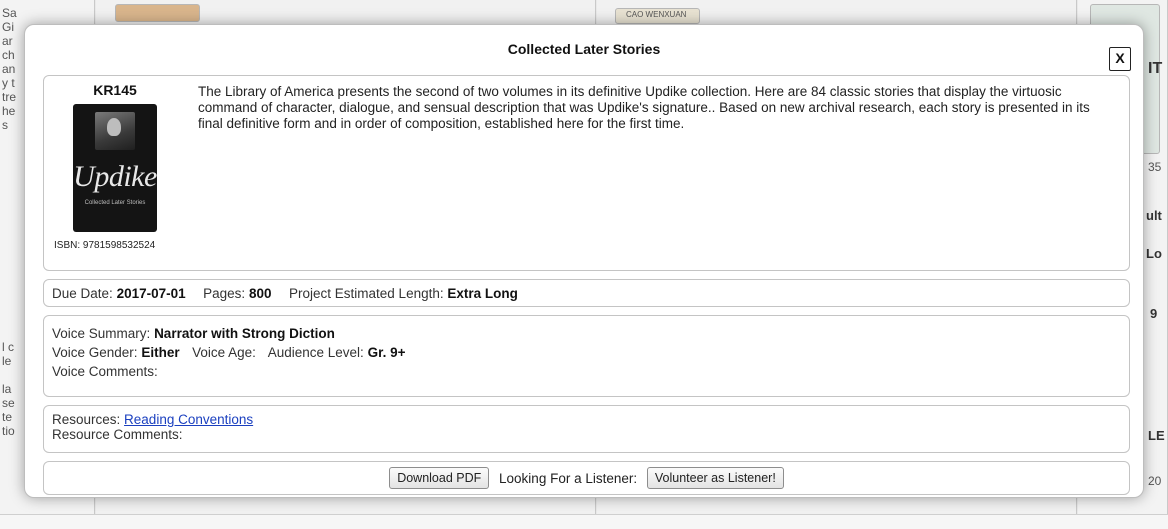 This screenshot has height=529, width=1168. Describe the element at coordinates (151, 293) in the screenshot. I see `due-date-value: 2017-07-01` at that location.